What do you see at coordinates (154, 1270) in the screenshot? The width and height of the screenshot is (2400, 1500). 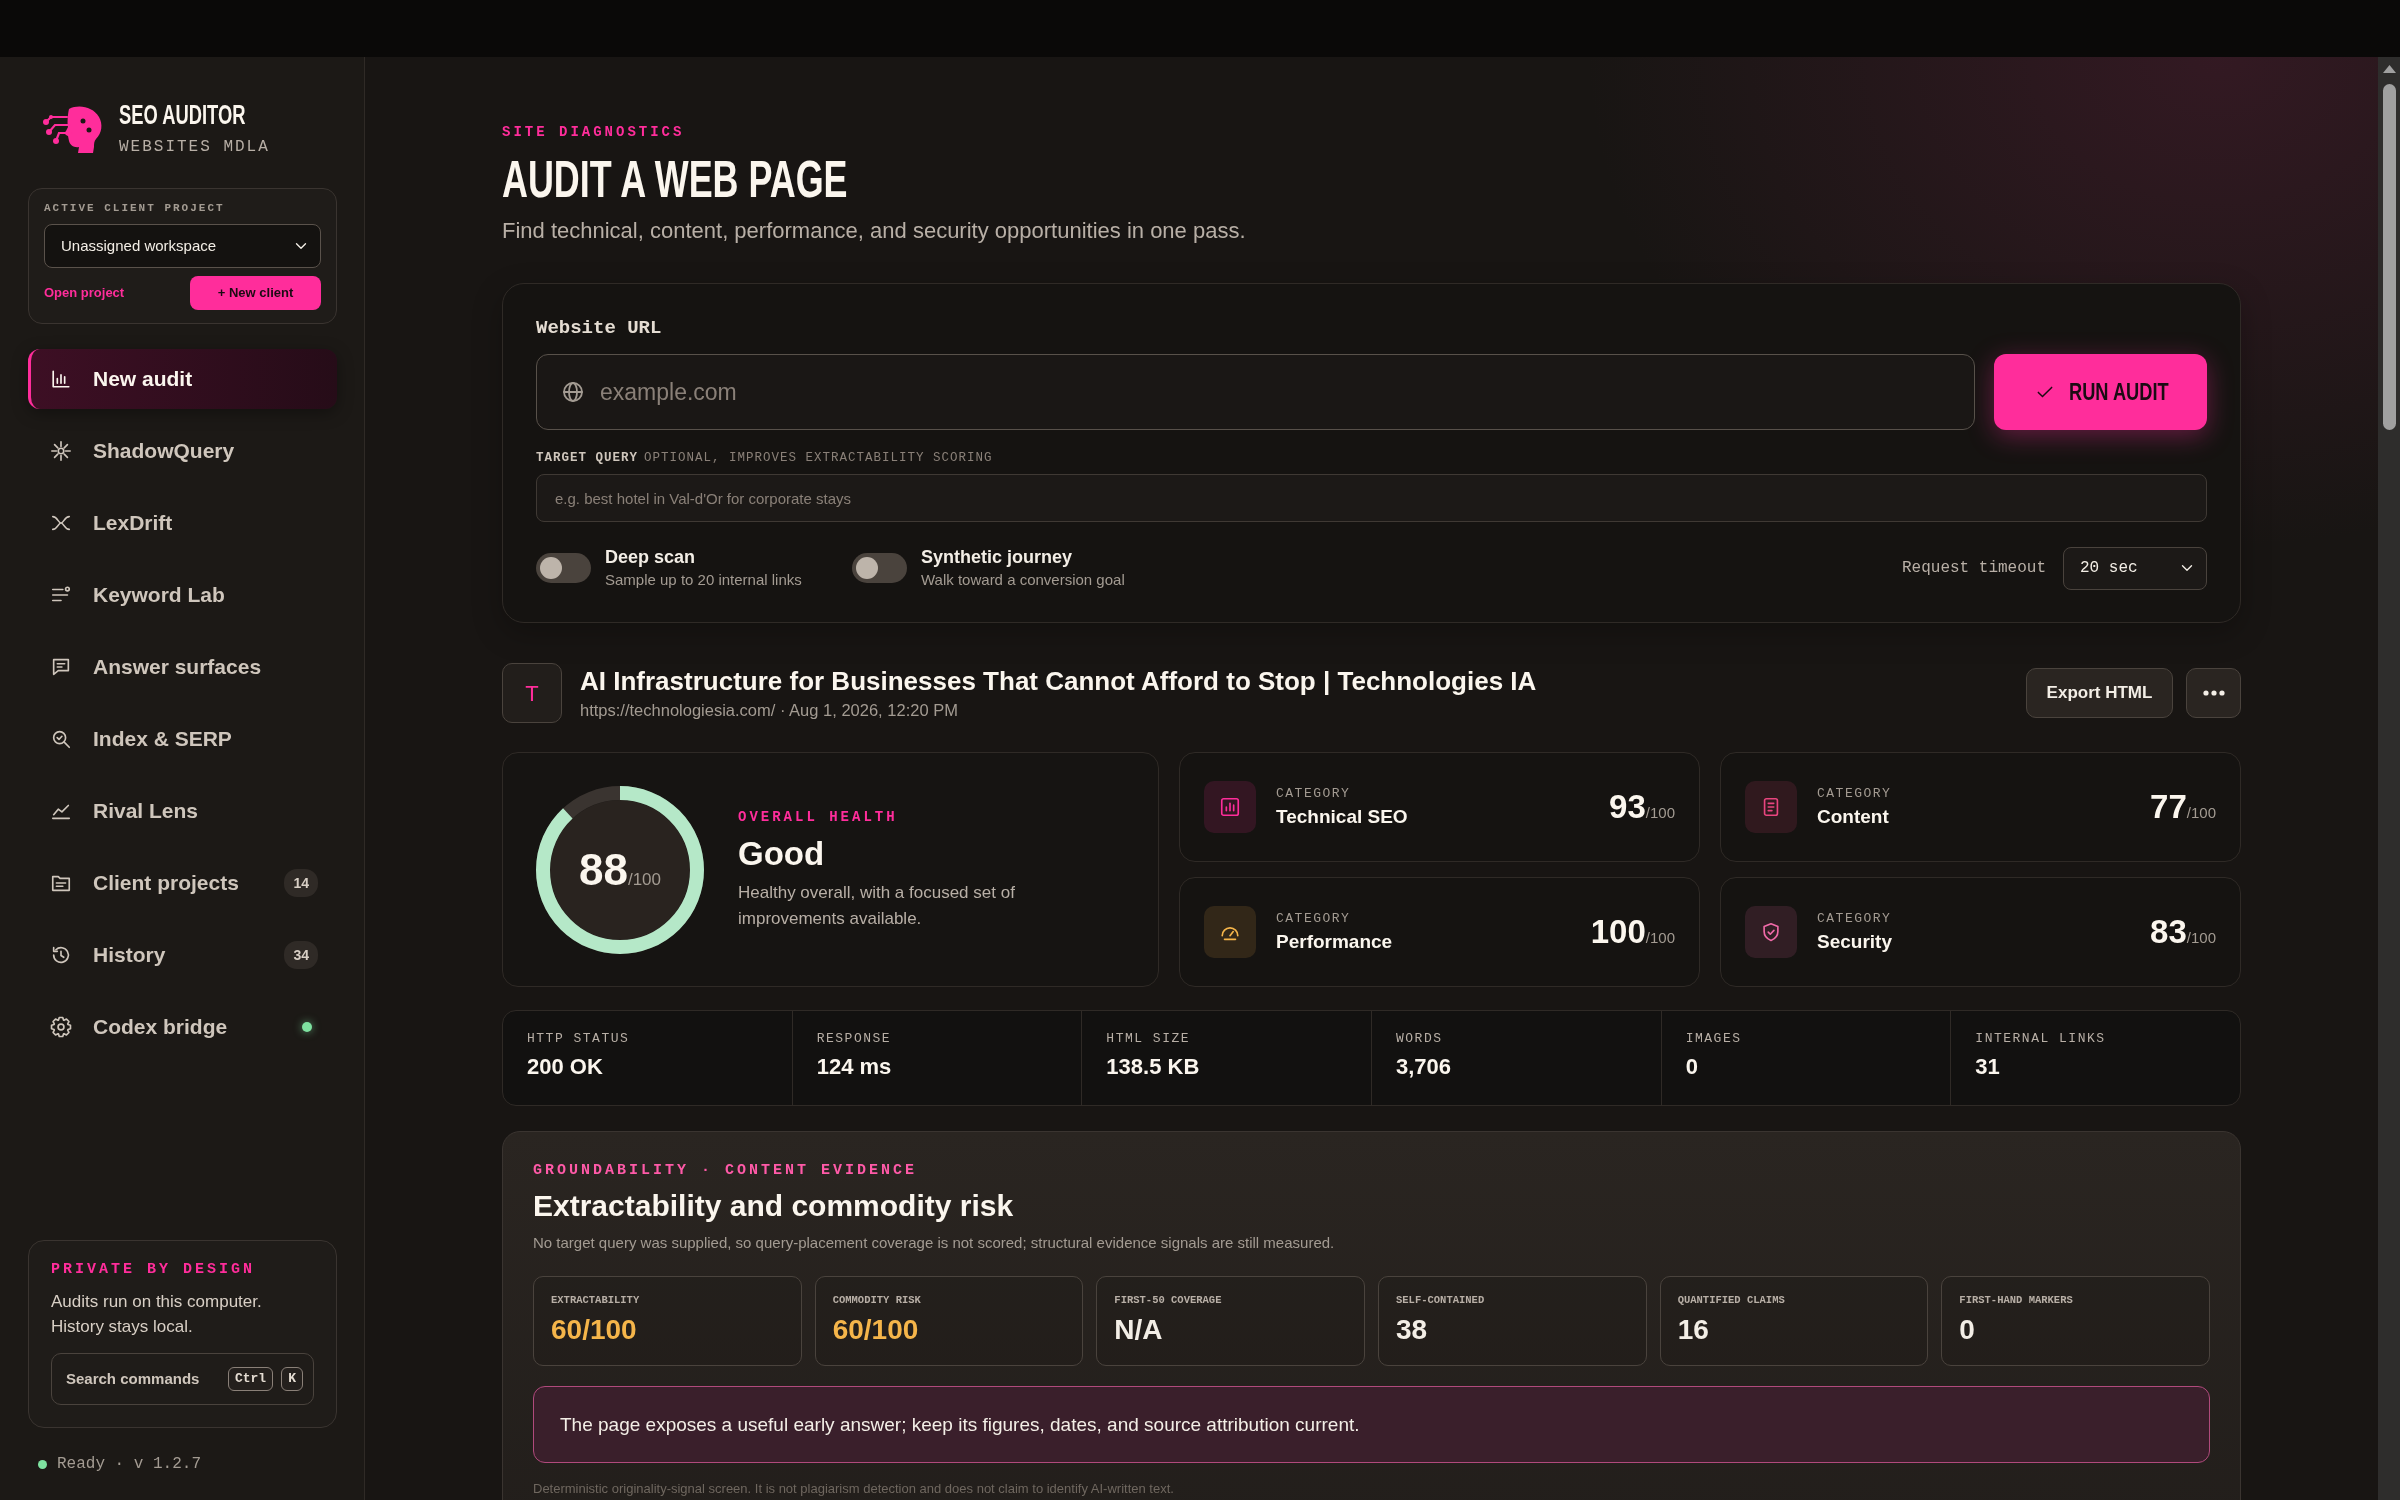 I see `panel-title: PRIVATE BY DESIGN` at bounding box center [154, 1270].